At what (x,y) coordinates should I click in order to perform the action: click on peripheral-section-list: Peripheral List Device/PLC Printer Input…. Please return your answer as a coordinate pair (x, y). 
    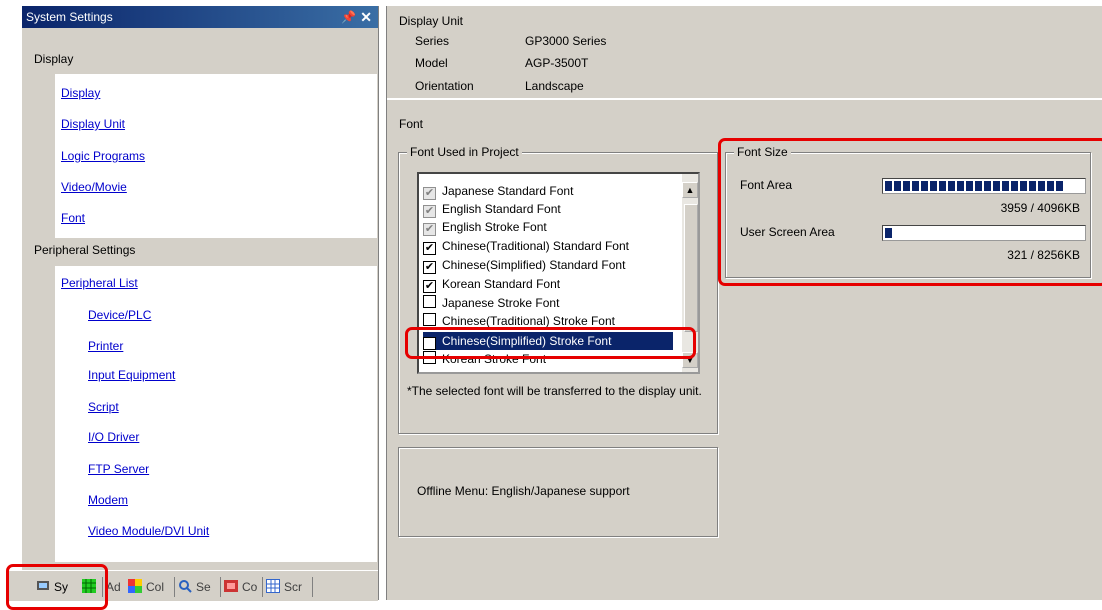
    Looking at the image, I should click on (216, 414).